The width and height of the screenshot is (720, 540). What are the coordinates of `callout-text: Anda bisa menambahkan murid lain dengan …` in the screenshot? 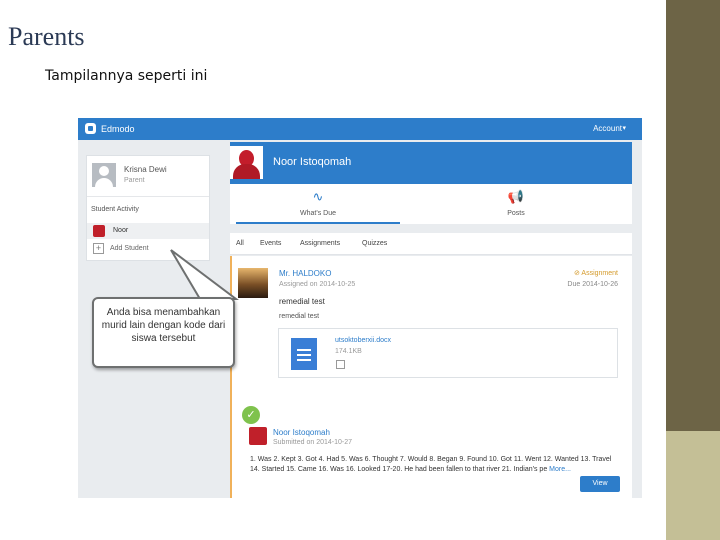 It's located at (163, 325).